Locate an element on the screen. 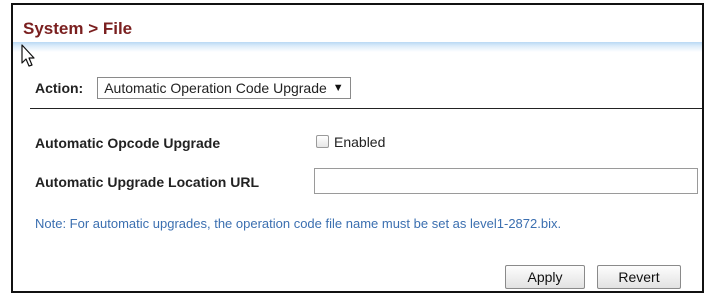  title-divider is located at coordinates (357, 47).